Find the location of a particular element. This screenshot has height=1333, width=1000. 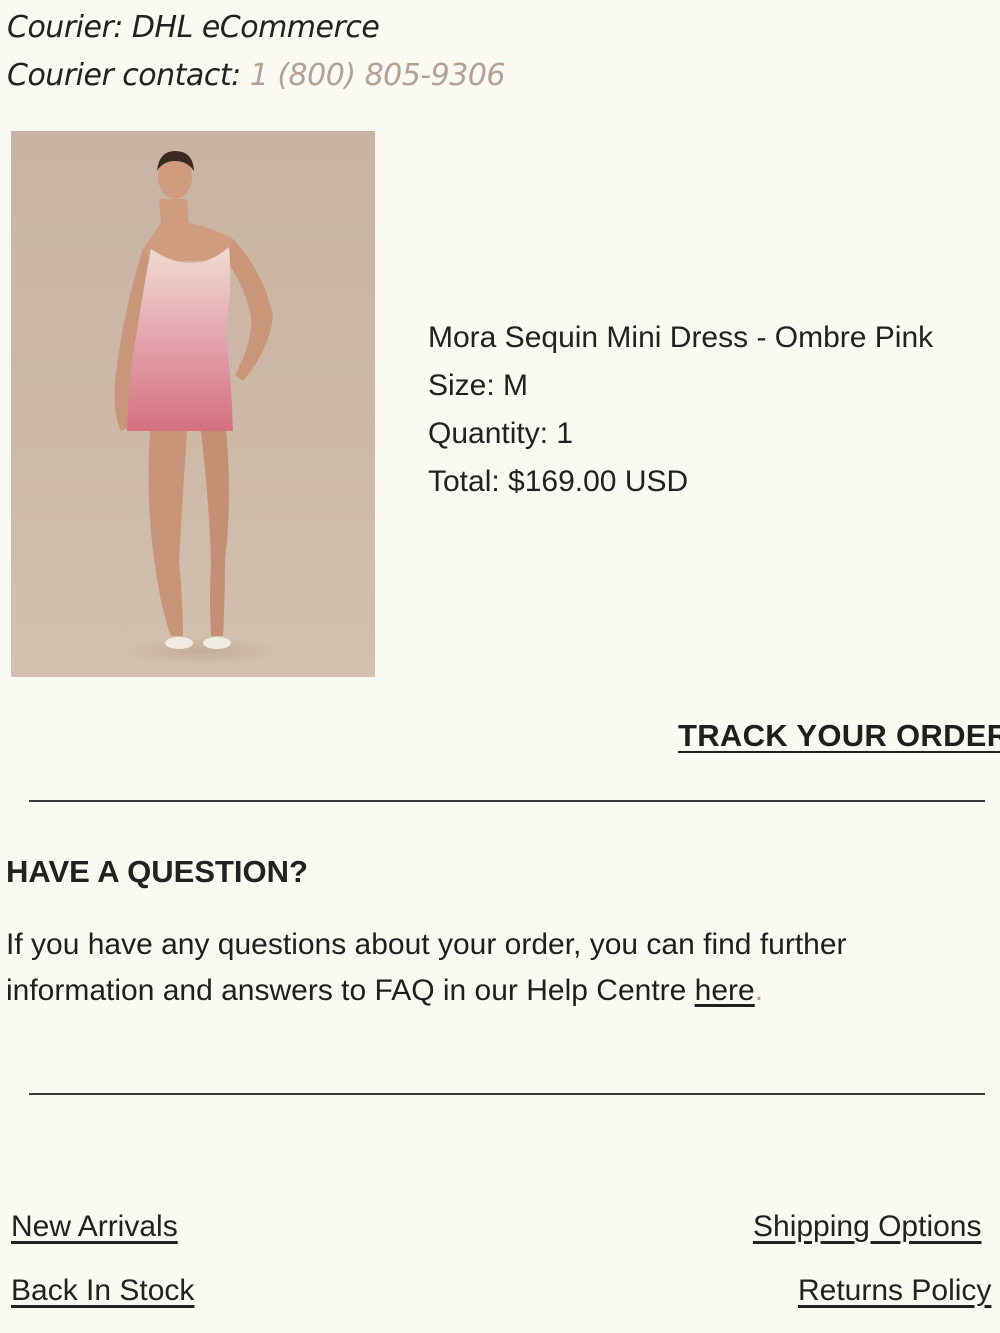

track-order-link: TRACK YOUR ORDER is located at coordinates (839, 736).